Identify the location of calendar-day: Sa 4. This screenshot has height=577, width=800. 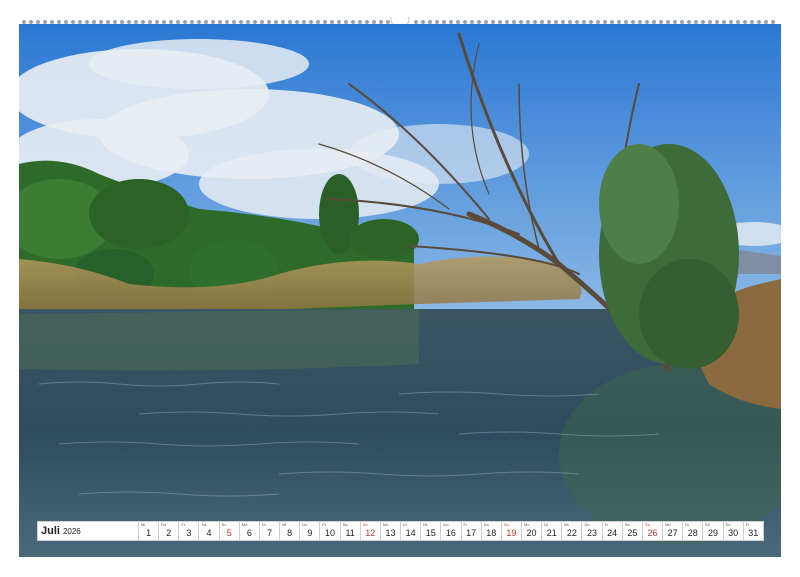
(209, 531).